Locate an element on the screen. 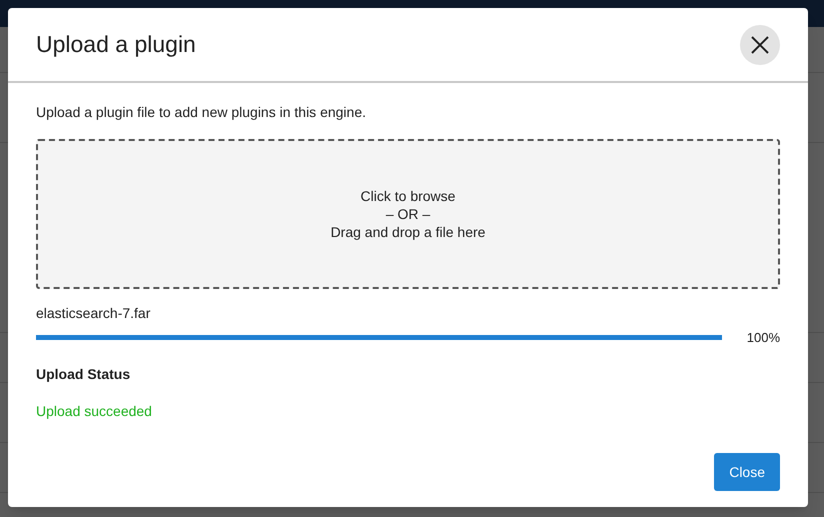 The image size is (824, 517). close-icon-button is located at coordinates (760, 44).